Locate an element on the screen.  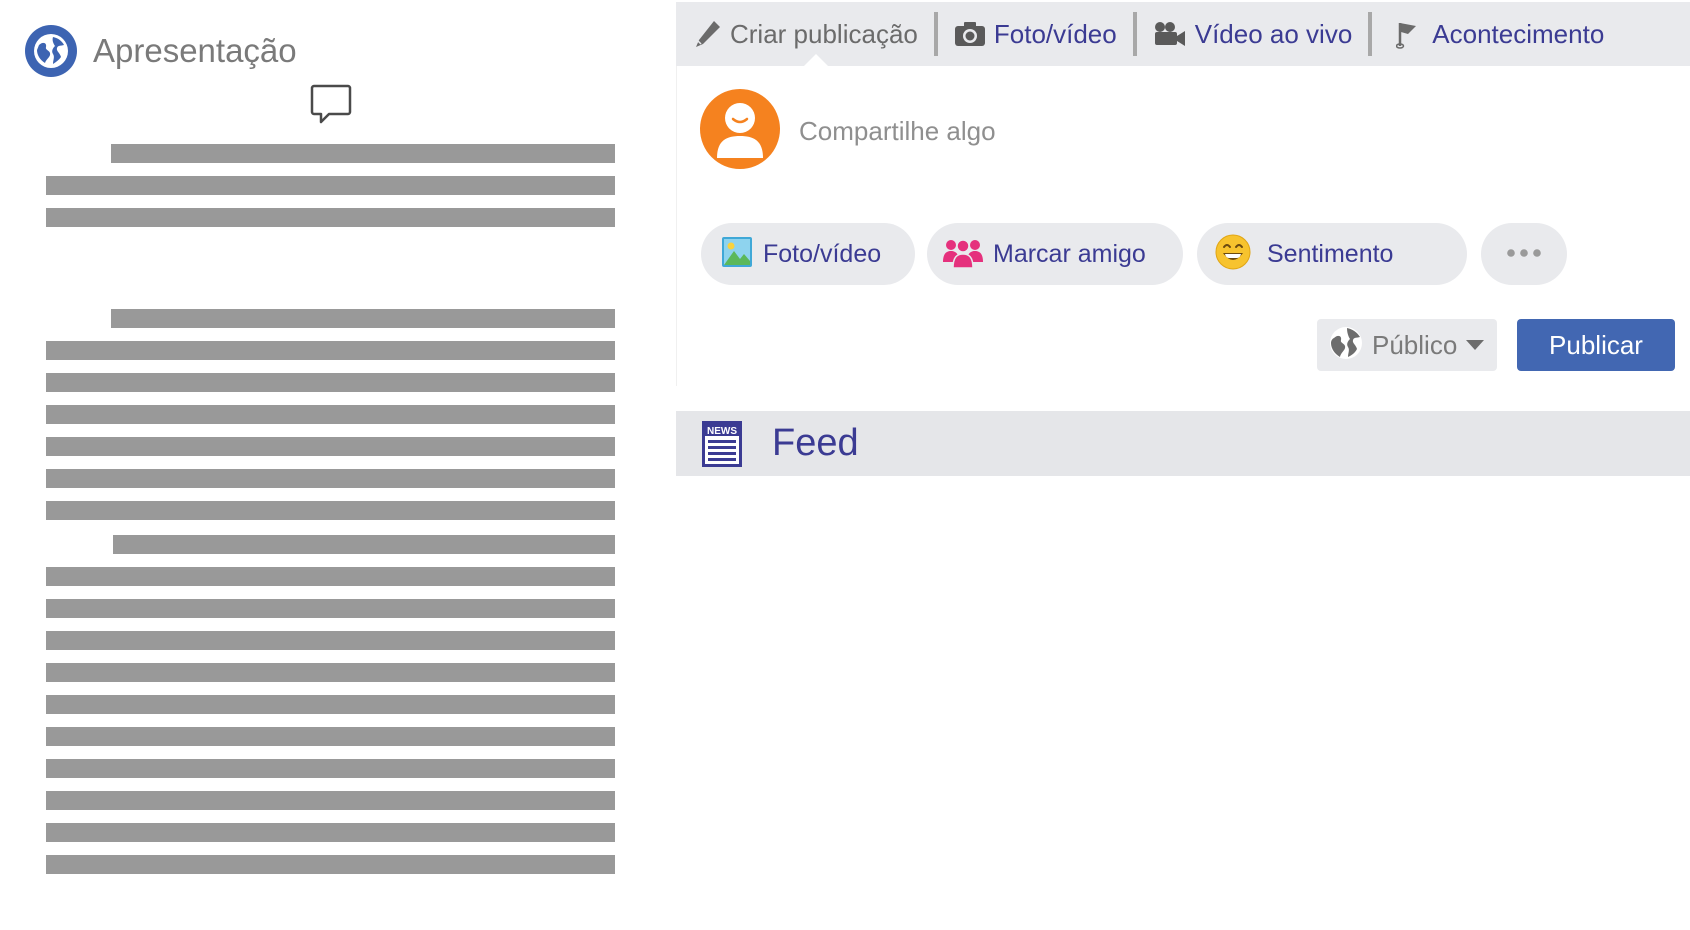
tag-friend-label: Marcar amigo is located at coordinates (1069, 253).